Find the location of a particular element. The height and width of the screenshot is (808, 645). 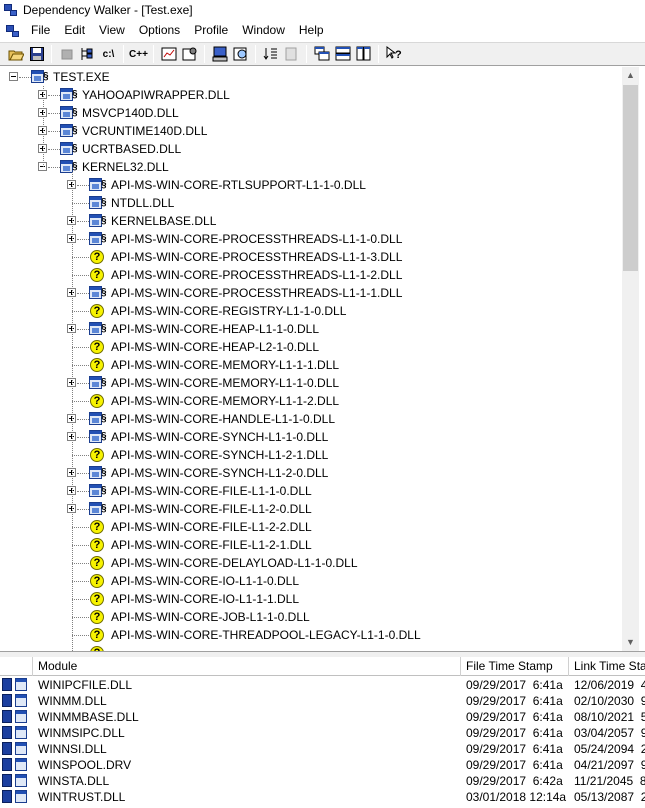

tree-node-label: API-MS-WIN-CORE-MEMORY-L1-1-0.DLL is located at coordinates (225, 383).